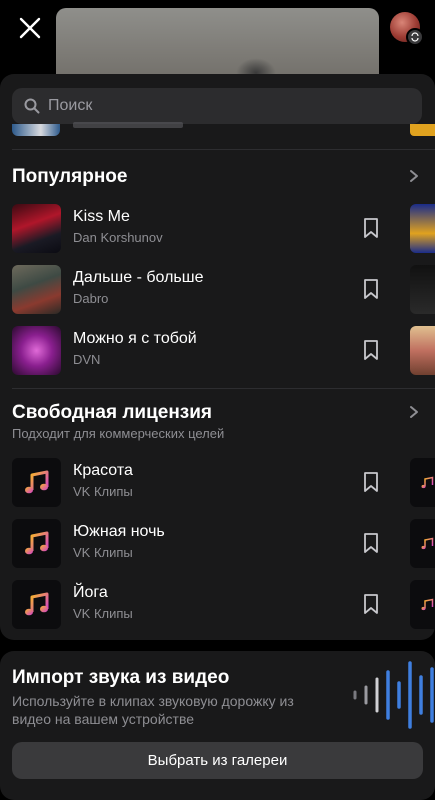 The image size is (435, 800). I want to click on track-row: Дальше - больше Dabro, so click(217, 289).